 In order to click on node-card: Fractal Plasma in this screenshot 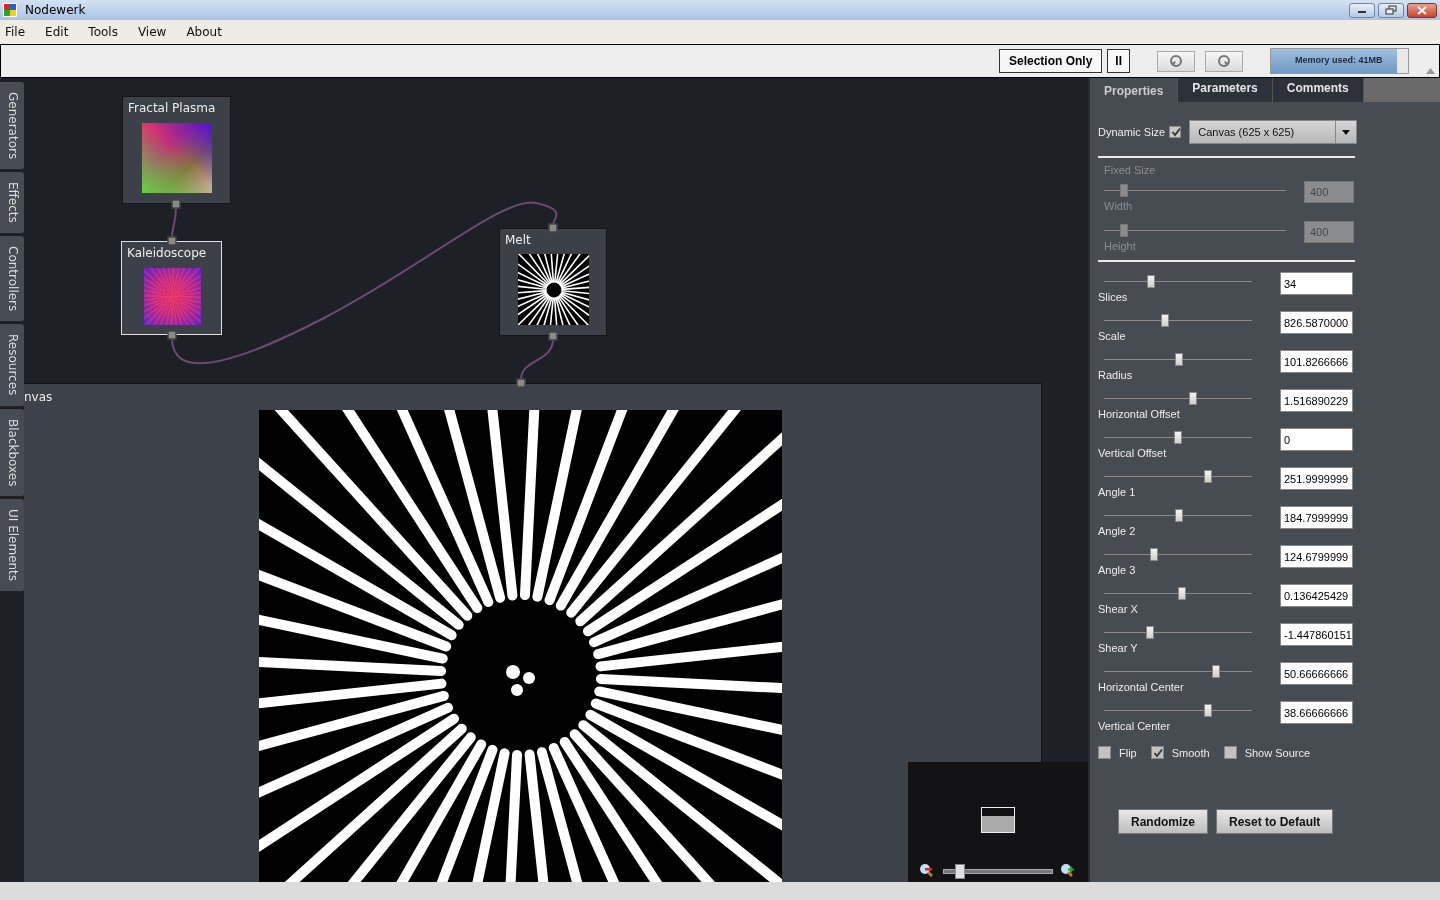, I will do `click(176, 150)`.